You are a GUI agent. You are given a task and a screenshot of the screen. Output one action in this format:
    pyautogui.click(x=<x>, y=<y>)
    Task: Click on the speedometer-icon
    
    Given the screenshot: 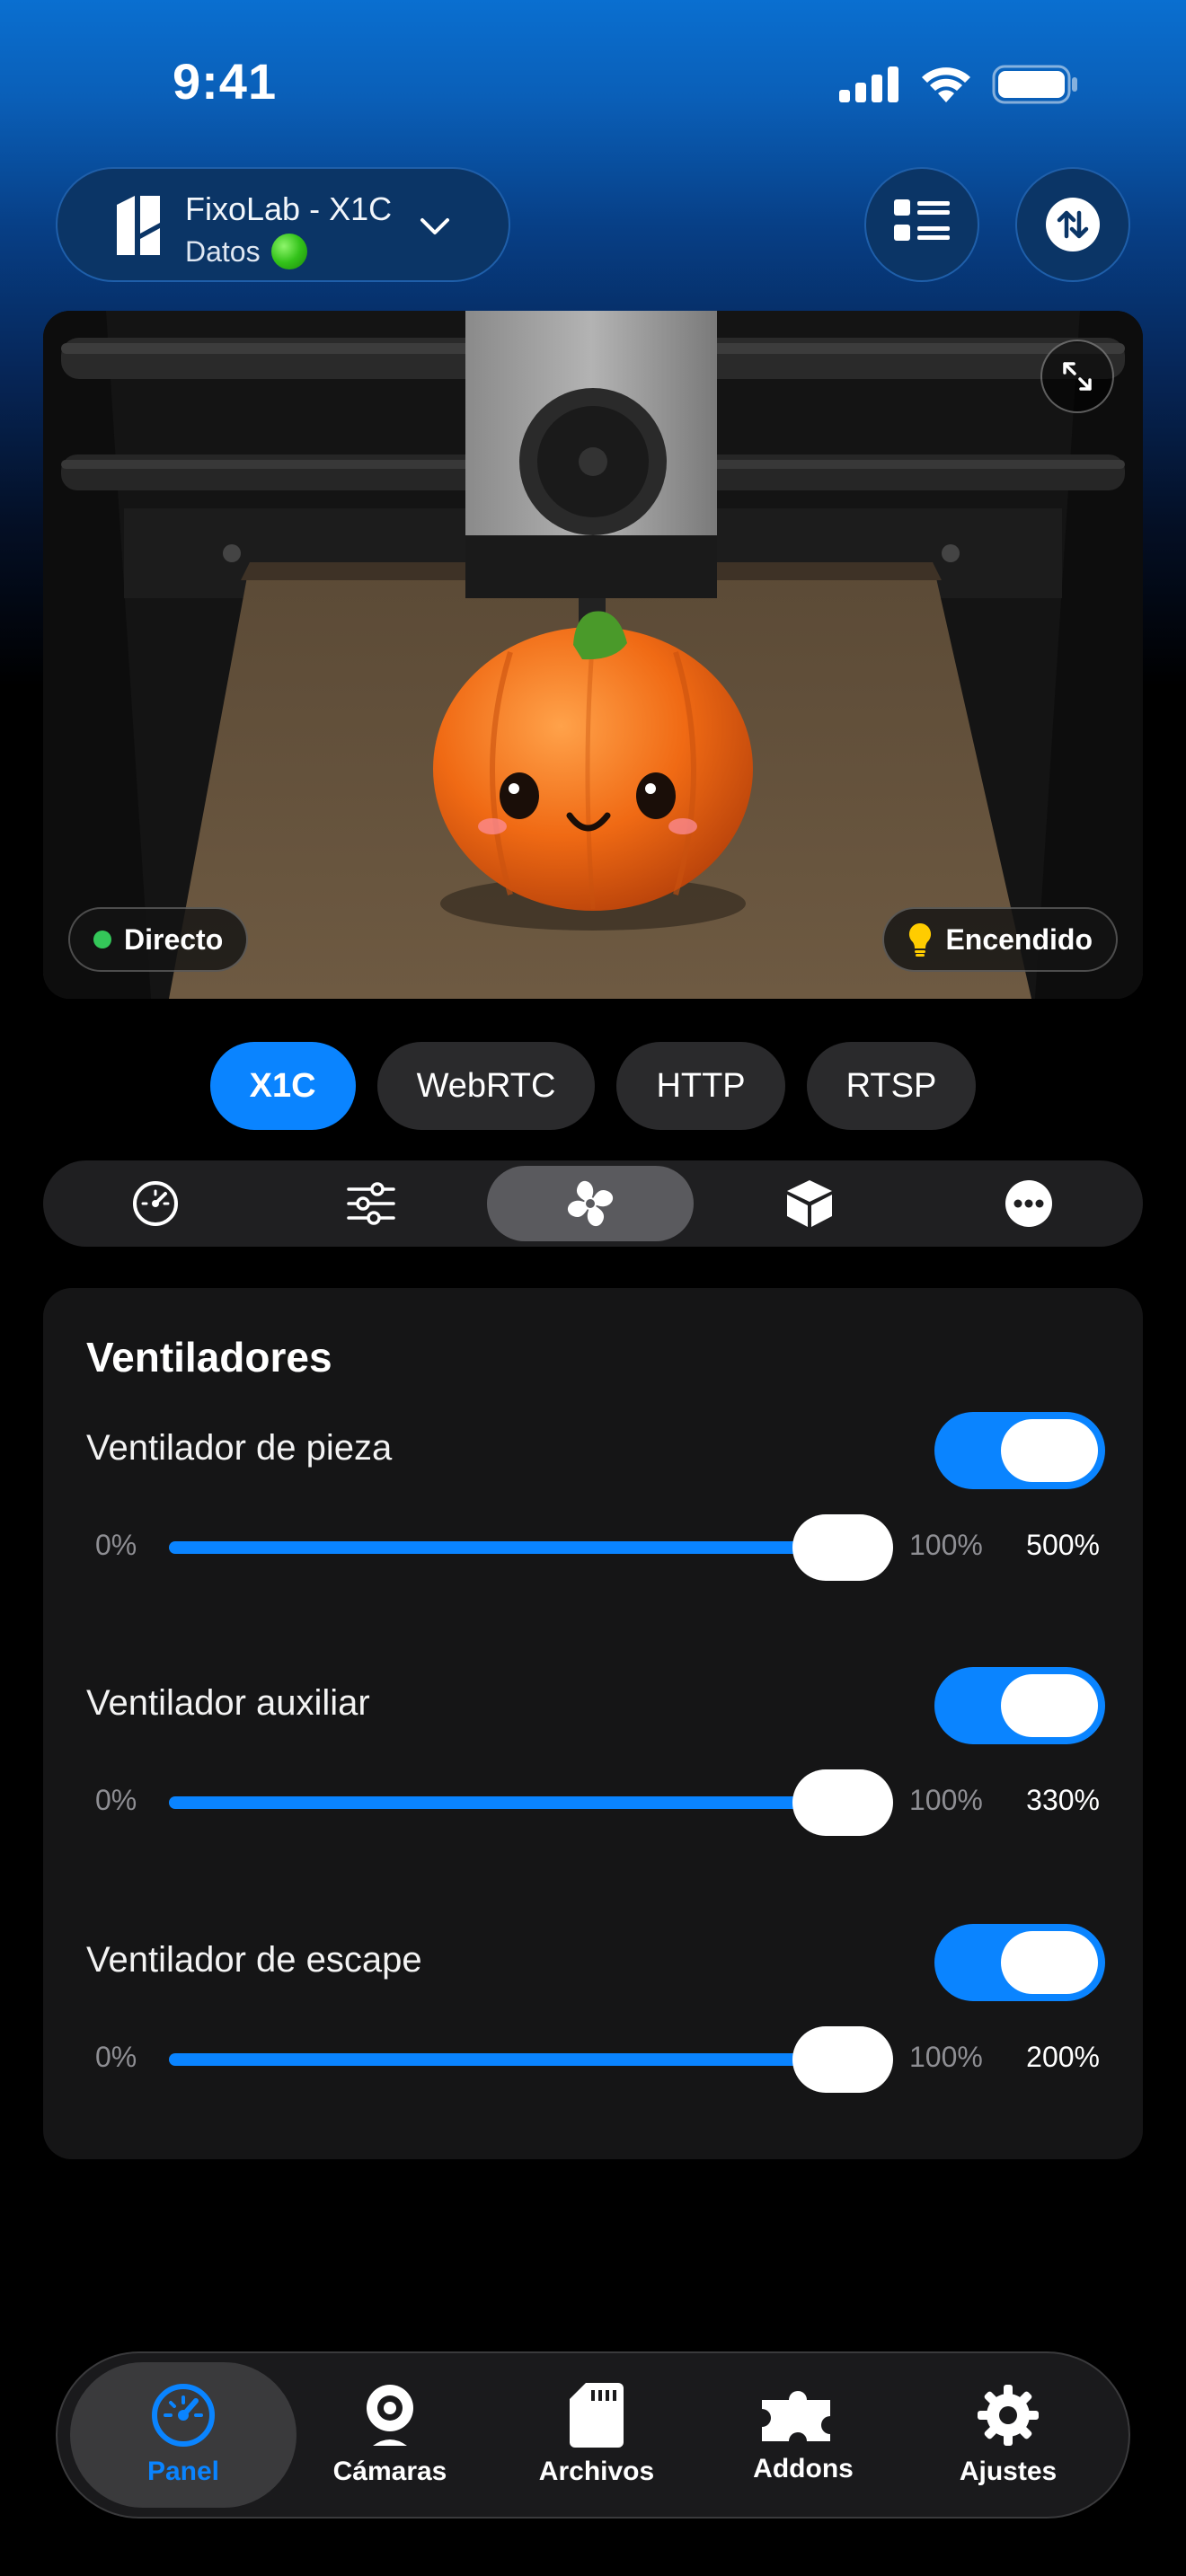 What is the action you would take?
    pyautogui.click(x=155, y=1203)
    